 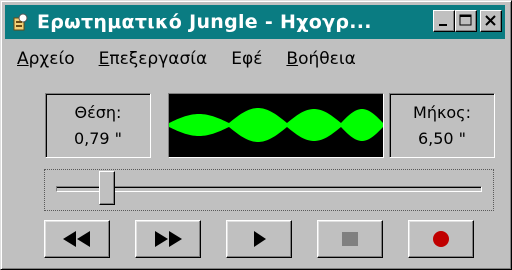 I want to click on menu-bar: Αρχείο Επεξεργασία Εφέ Βοήθεια, so click(x=255, y=59).